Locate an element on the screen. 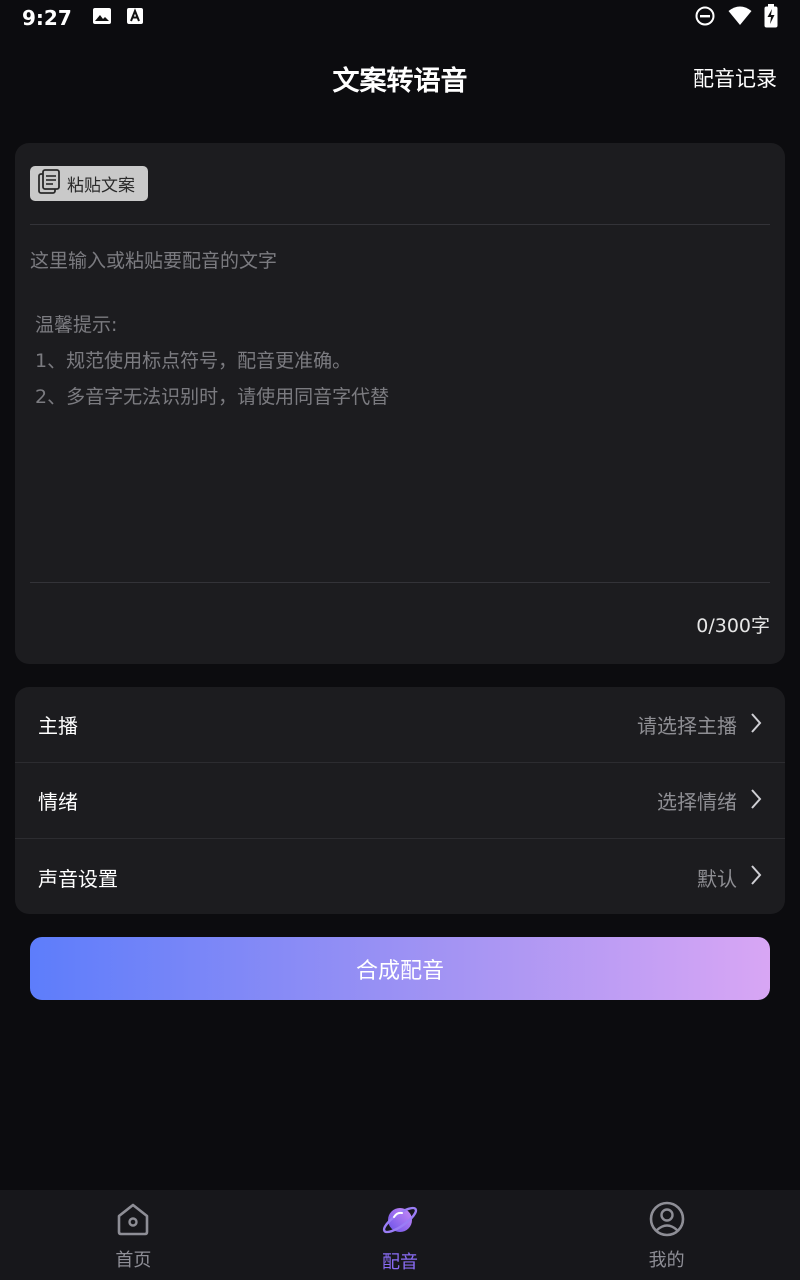 The image size is (800, 1280). nav-label: 我的 is located at coordinates (666, 1260).